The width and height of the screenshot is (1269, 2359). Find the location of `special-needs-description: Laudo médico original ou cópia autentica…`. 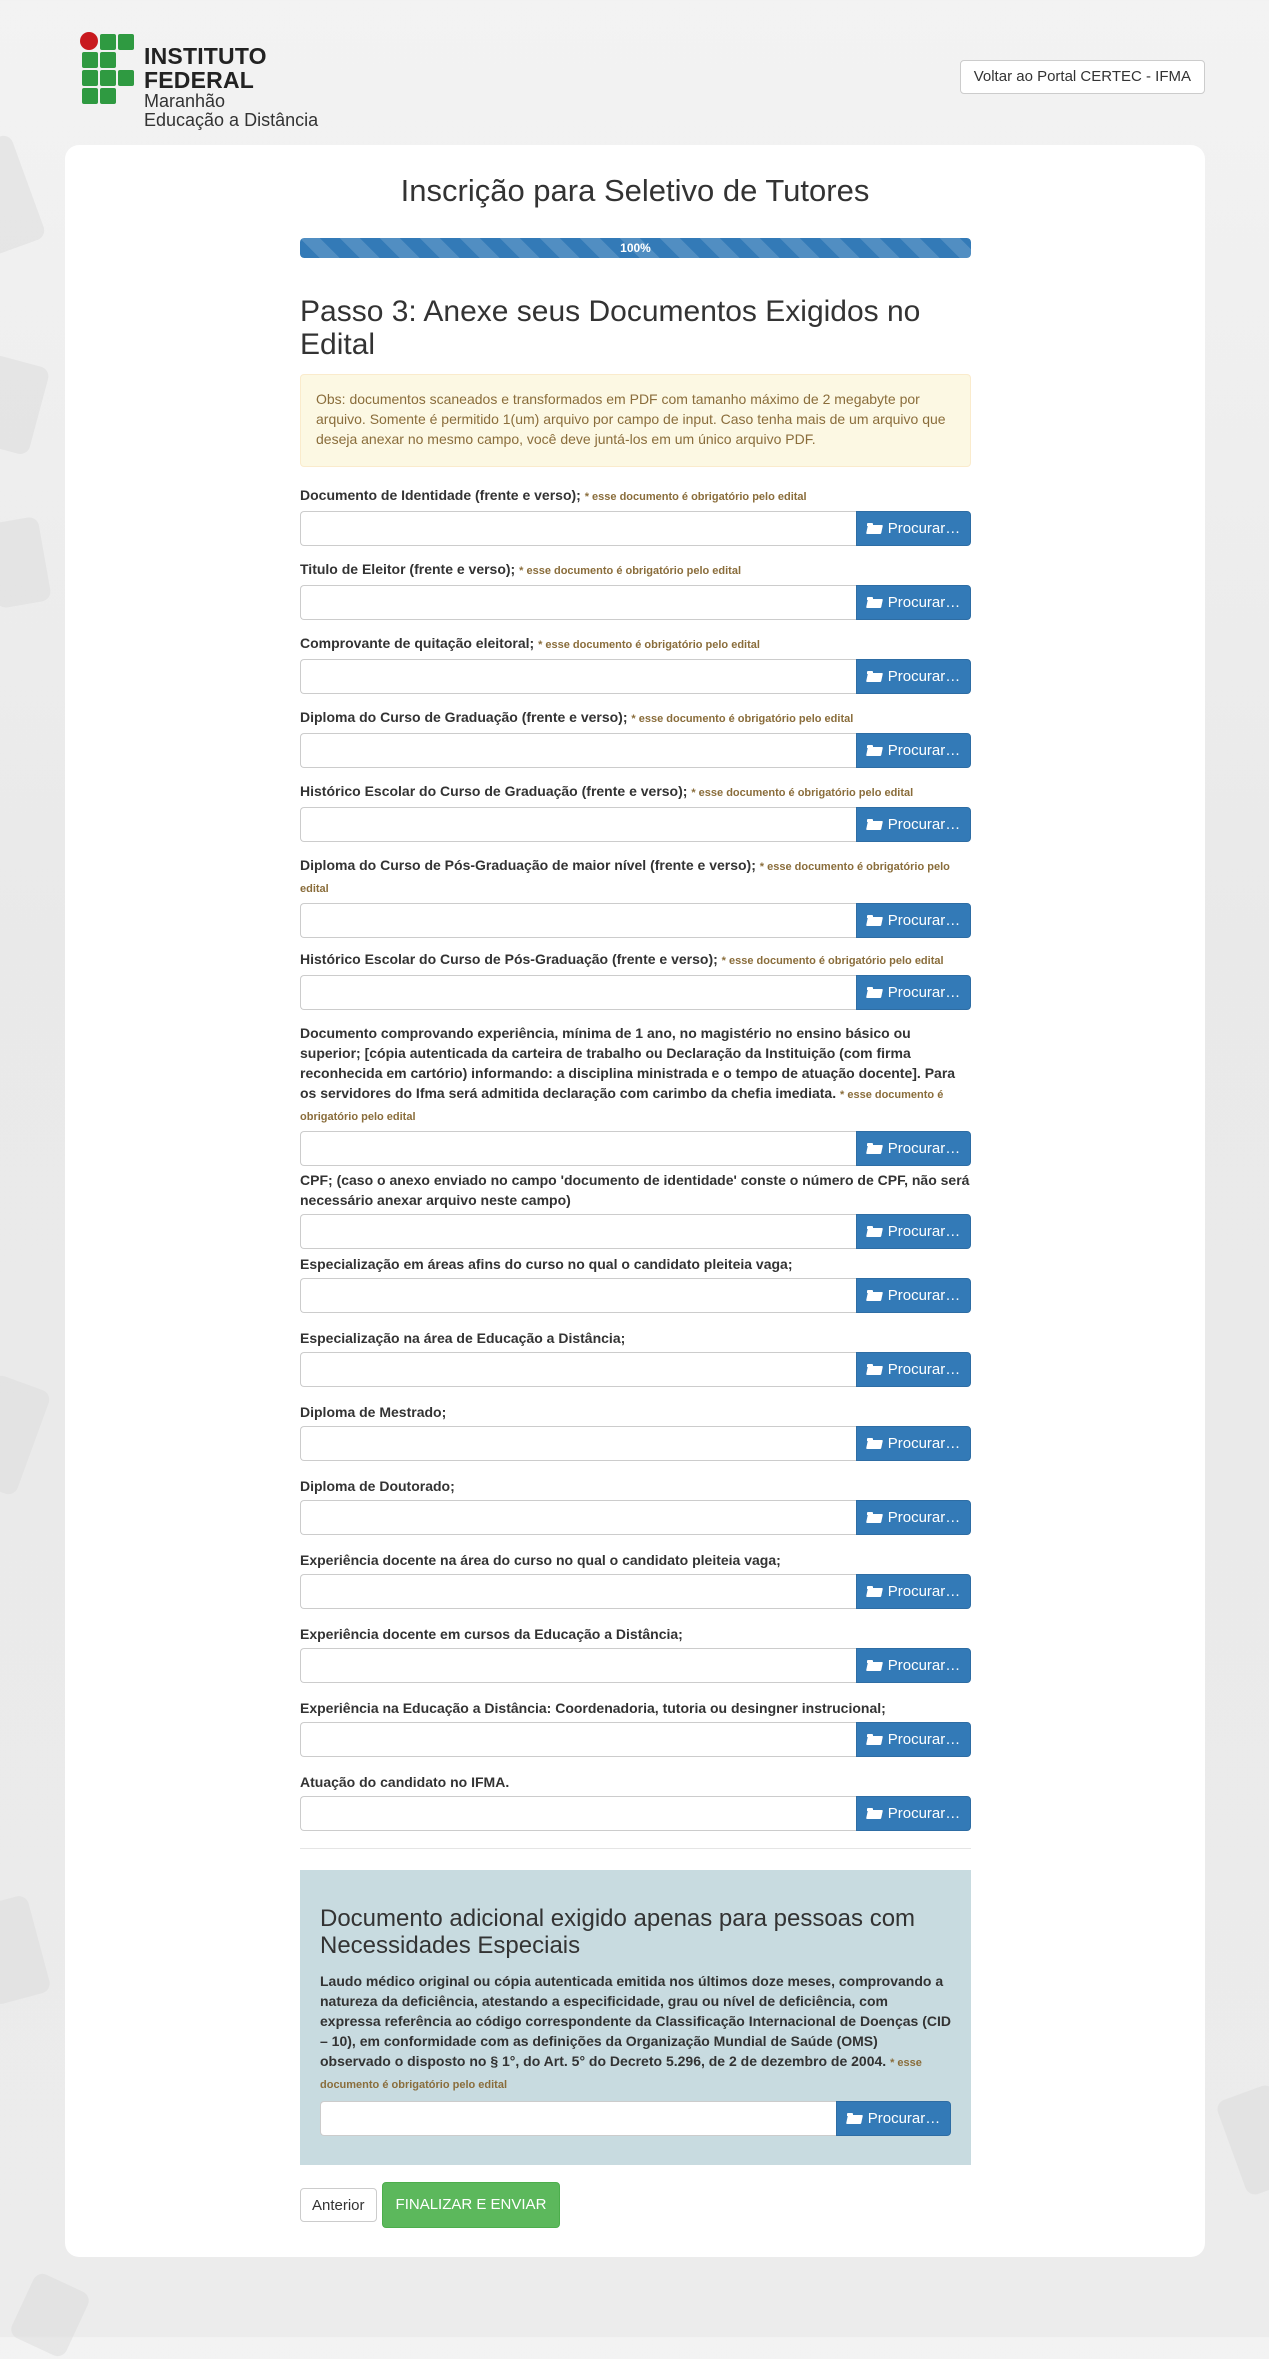

special-needs-description: Laudo médico original ou cópia autentica… is located at coordinates (635, 2033).